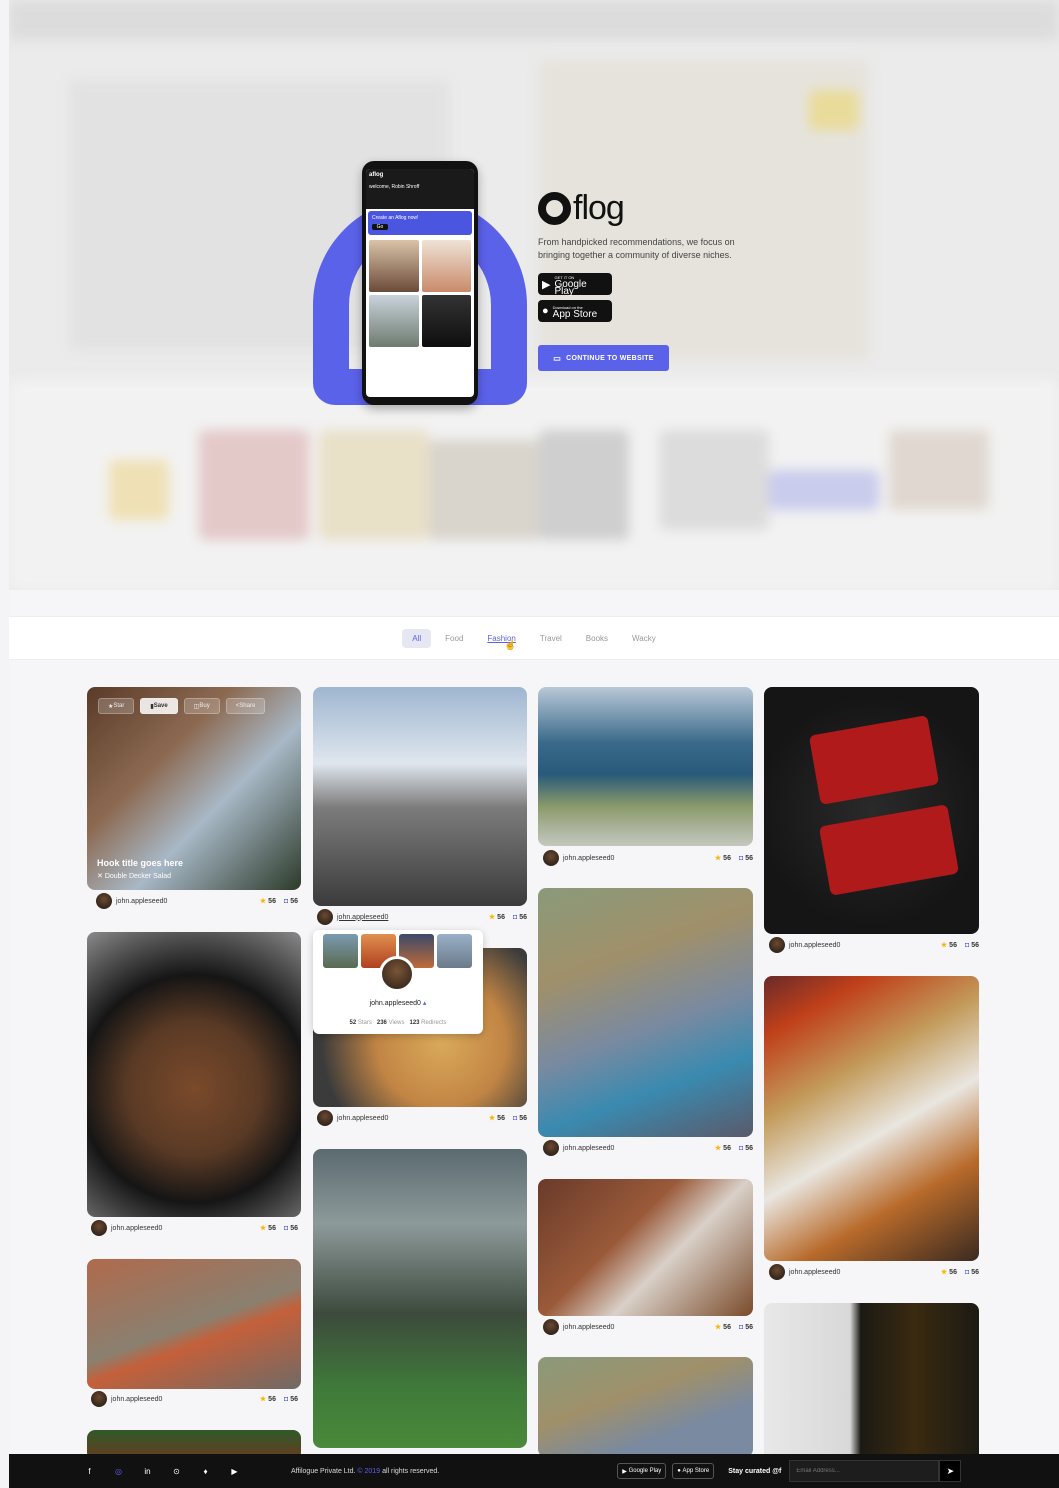 The height and width of the screenshot is (1488, 1059). I want to click on twitter-icon: ♦, so click(205, 1471).